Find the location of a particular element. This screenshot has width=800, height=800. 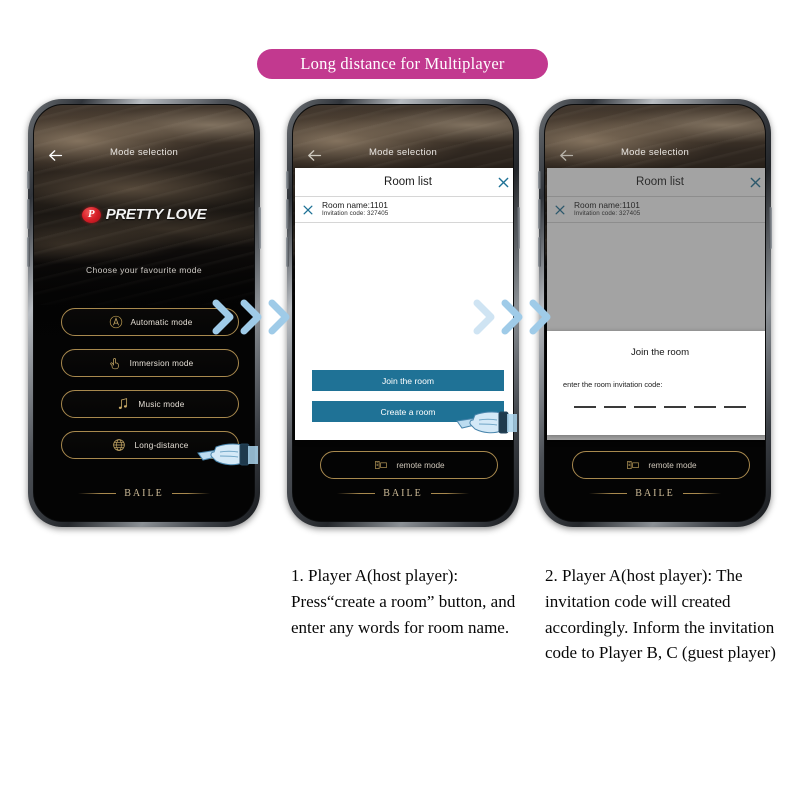

app-navbar: Mode selection is located at coordinates (144, 158).